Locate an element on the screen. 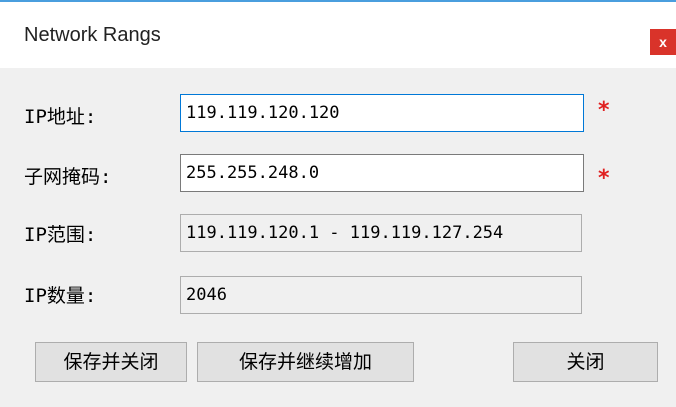  ip-address-label: IP地址: is located at coordinates (60, 117).